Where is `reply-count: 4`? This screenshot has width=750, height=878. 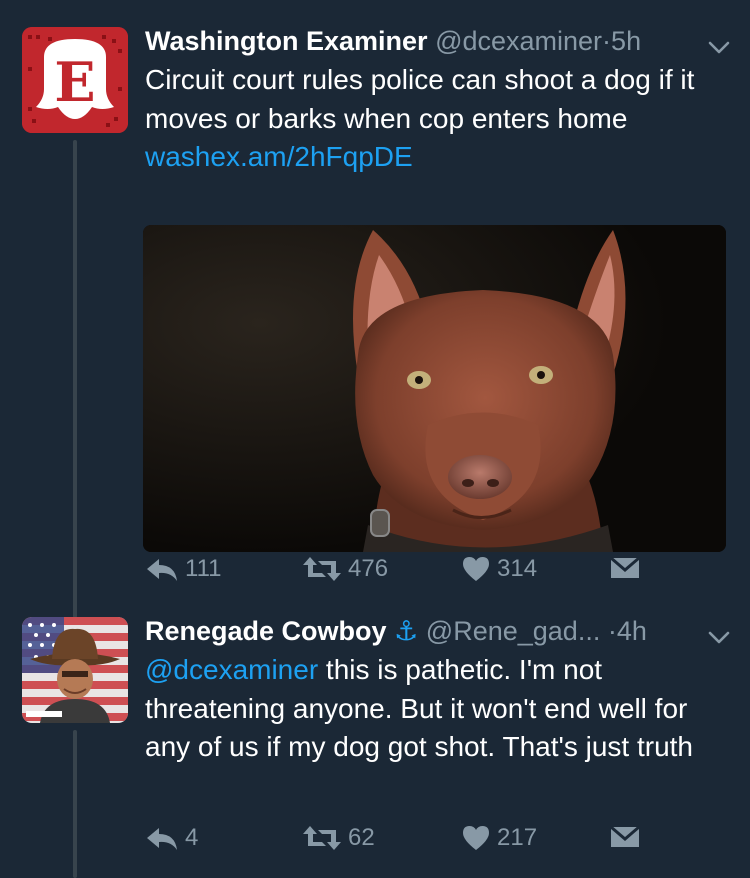
reply-count: 4 is located at coordinates (192, 837).